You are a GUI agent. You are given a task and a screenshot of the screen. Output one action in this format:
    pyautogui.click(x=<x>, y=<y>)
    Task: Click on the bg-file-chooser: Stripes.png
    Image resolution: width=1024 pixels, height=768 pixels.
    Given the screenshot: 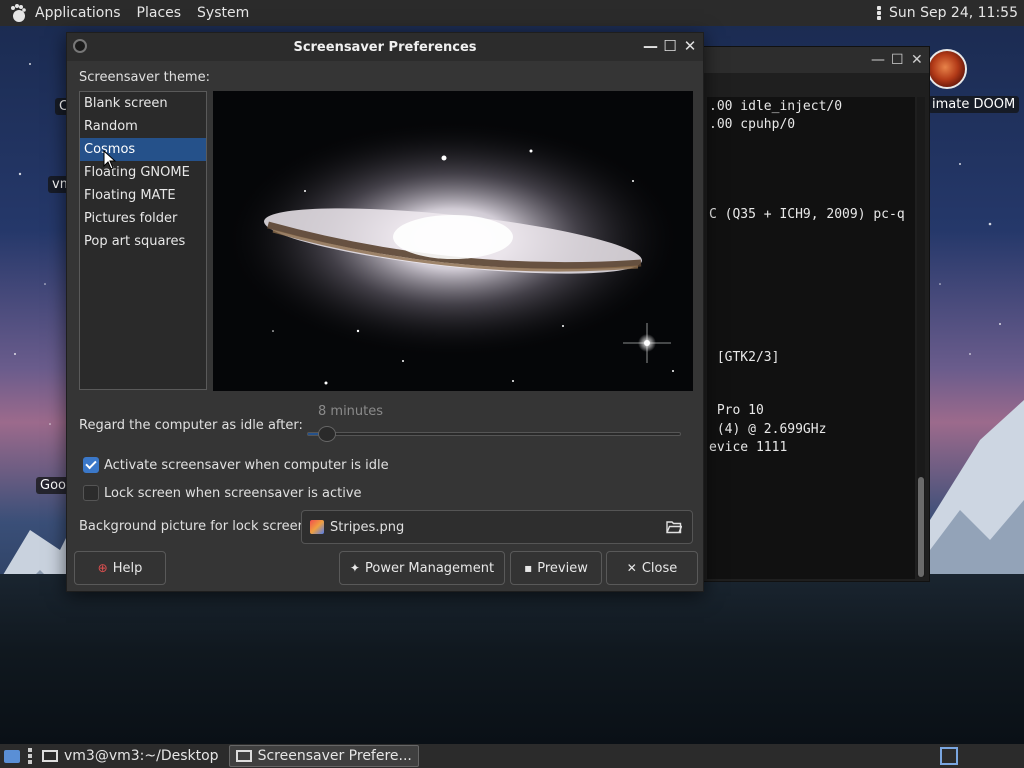 What is the action you would take?
    pyautogui.click(x=497, y=527)
    